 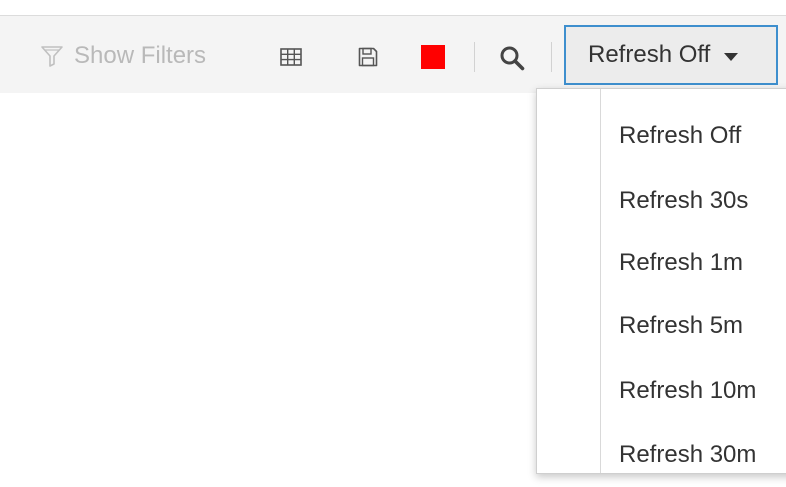 I want to click on stop-icon, so click(x=433, y=57).